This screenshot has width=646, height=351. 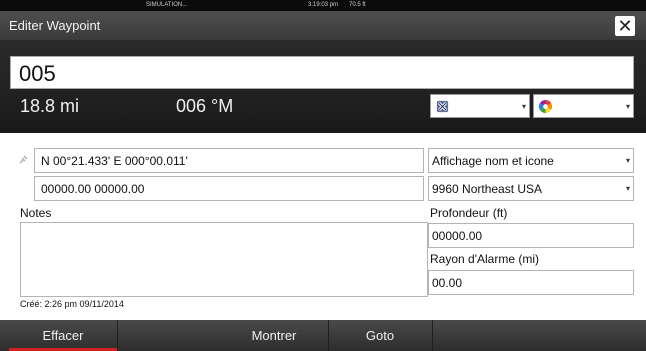 I want to click on close-button: ✕, so click(x=625, y=26).